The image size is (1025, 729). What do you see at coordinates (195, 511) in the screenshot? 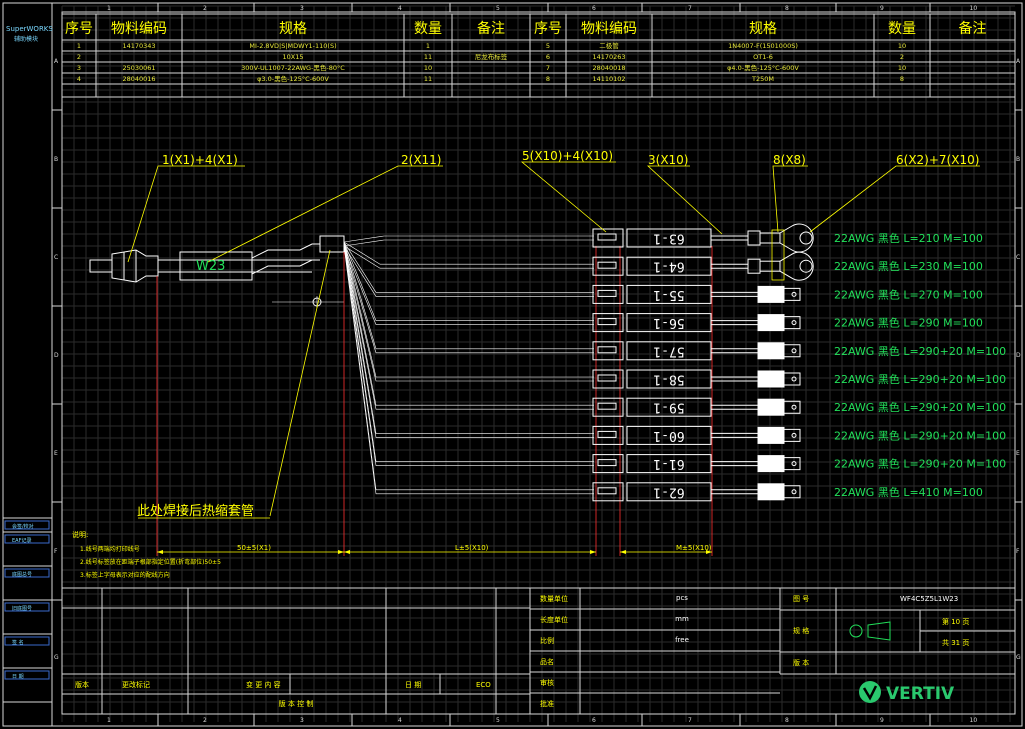
I see `weld-note: 此处焊接后热缩套管` at bounding box center [195, 511].